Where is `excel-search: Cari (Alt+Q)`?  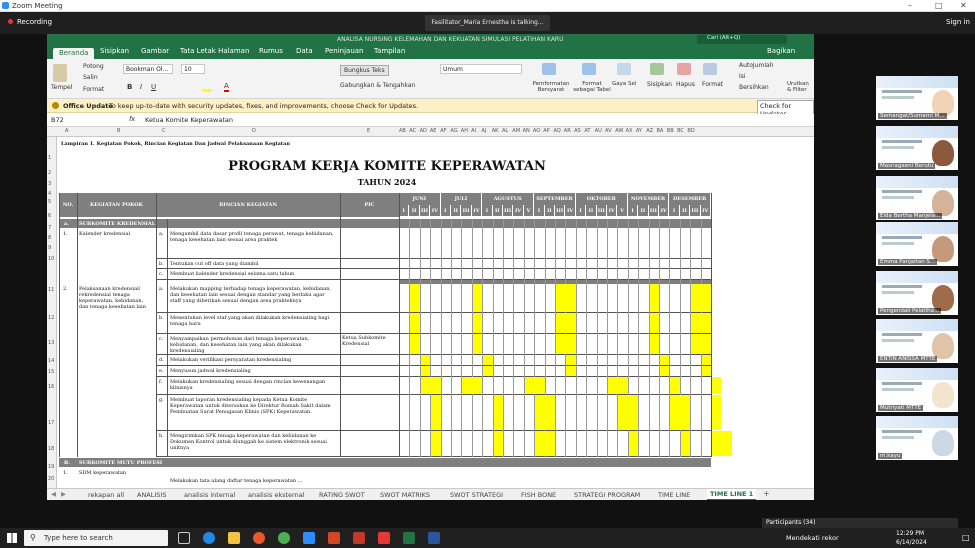 excel-search: Cari (Alt+Q) is located at coordinates (742, 39).